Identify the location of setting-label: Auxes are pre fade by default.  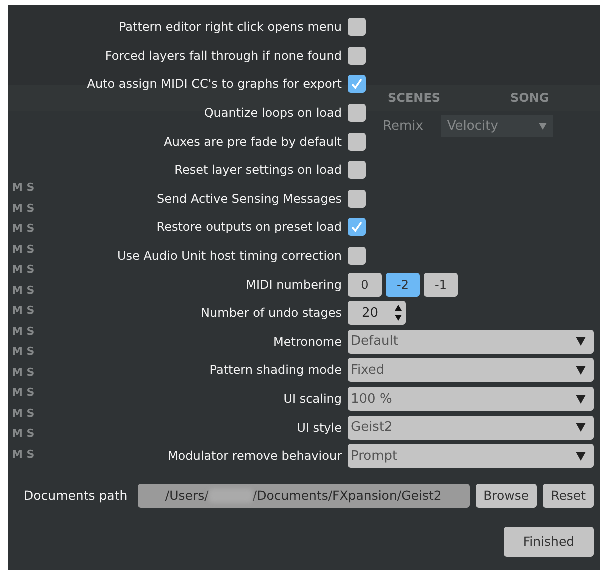
(253, 141).